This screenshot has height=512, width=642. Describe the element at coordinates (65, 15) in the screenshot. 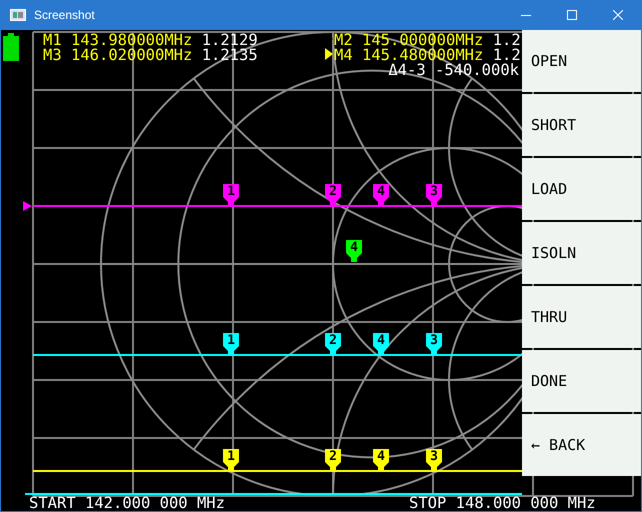

I see `window-title: Screenshot` at that location.